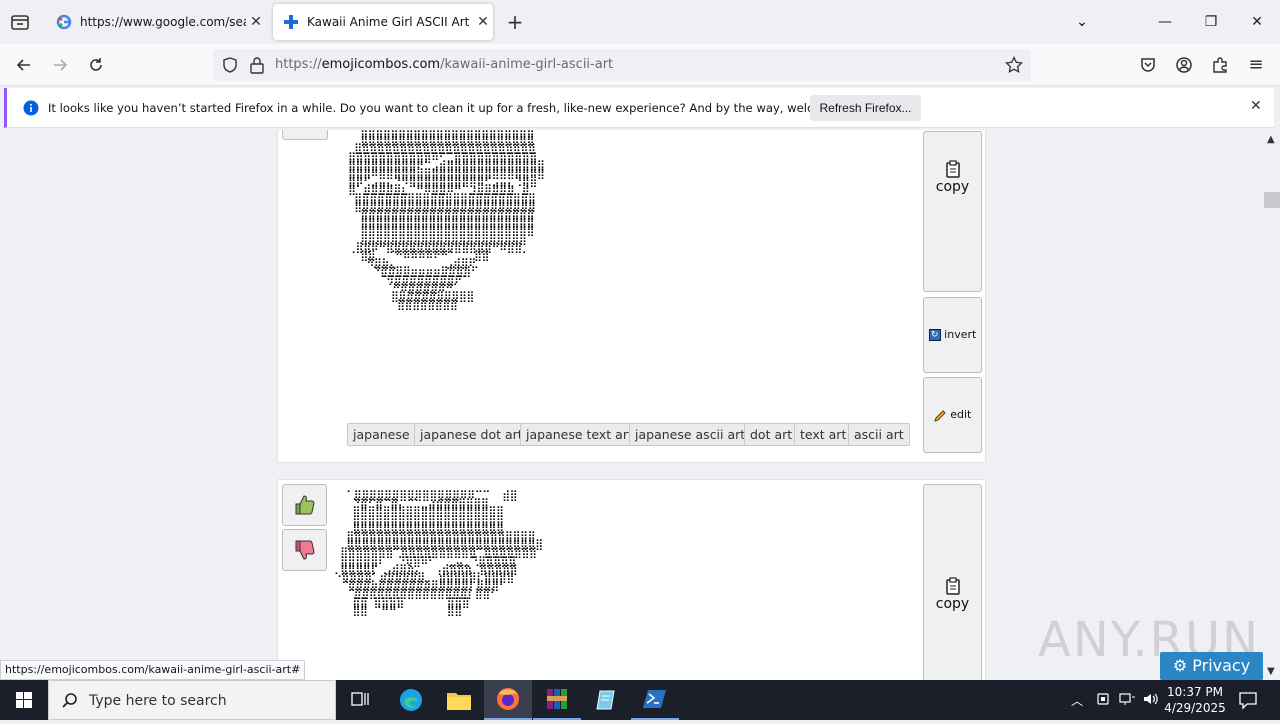 The width and height of the screenshot is (1280, 724). I want to click on volume-icon, so click(1151, 701).